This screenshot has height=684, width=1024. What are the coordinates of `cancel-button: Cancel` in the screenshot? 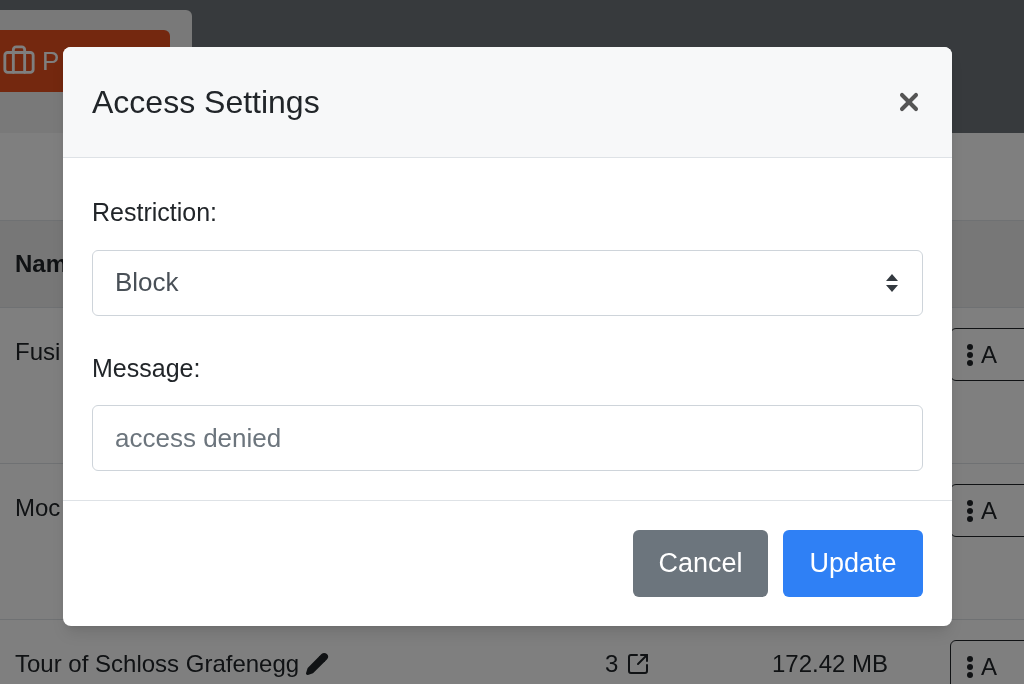 It's located at (700, 563).